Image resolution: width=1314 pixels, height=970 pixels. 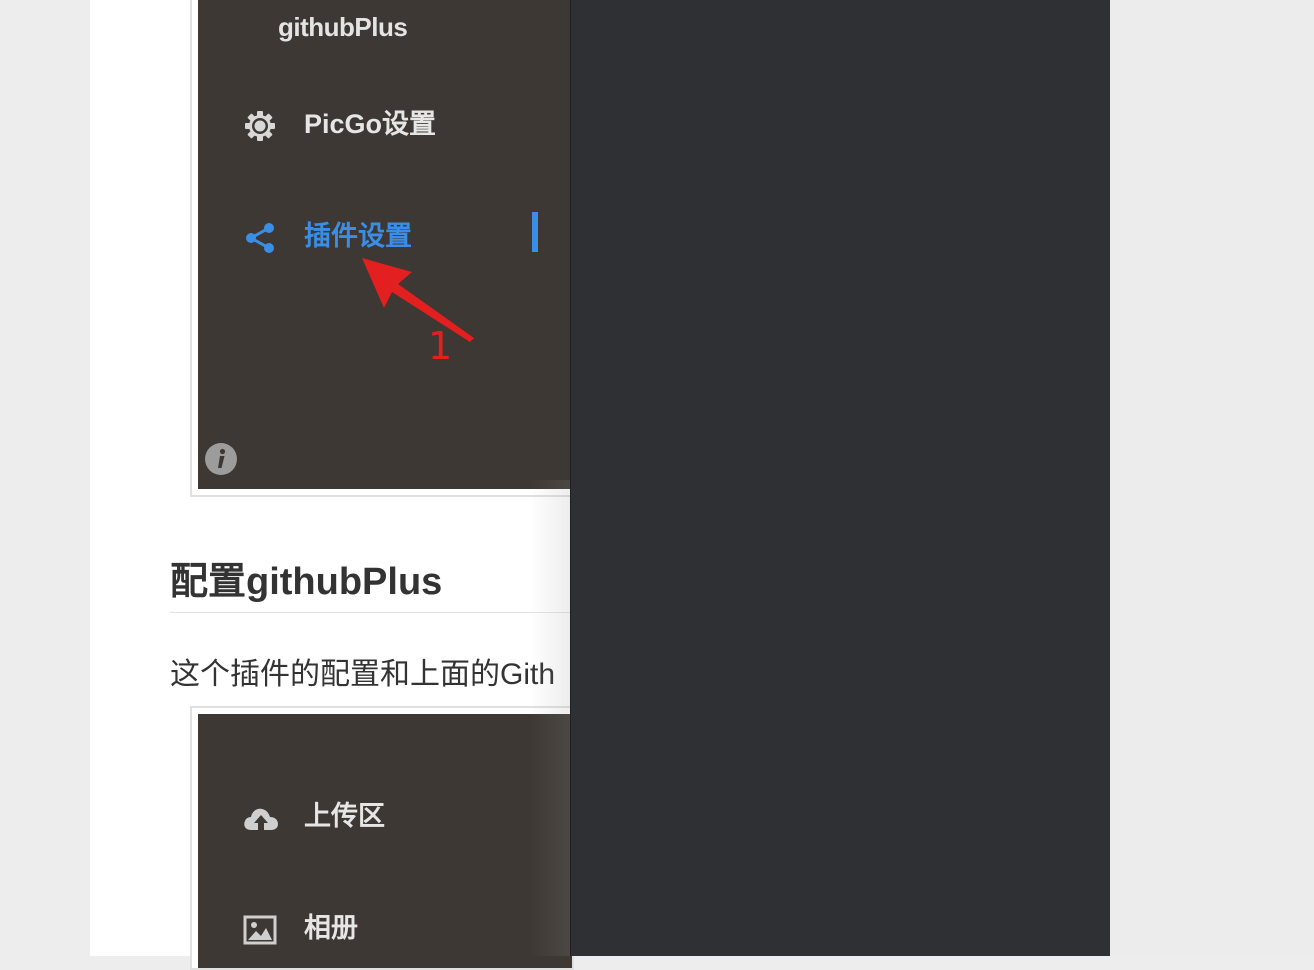 What do you see at coordinates (343, 27) in the screenshot?
I see `picgo-sidebar-title: githubPlus` at bounding box center [343, 27].